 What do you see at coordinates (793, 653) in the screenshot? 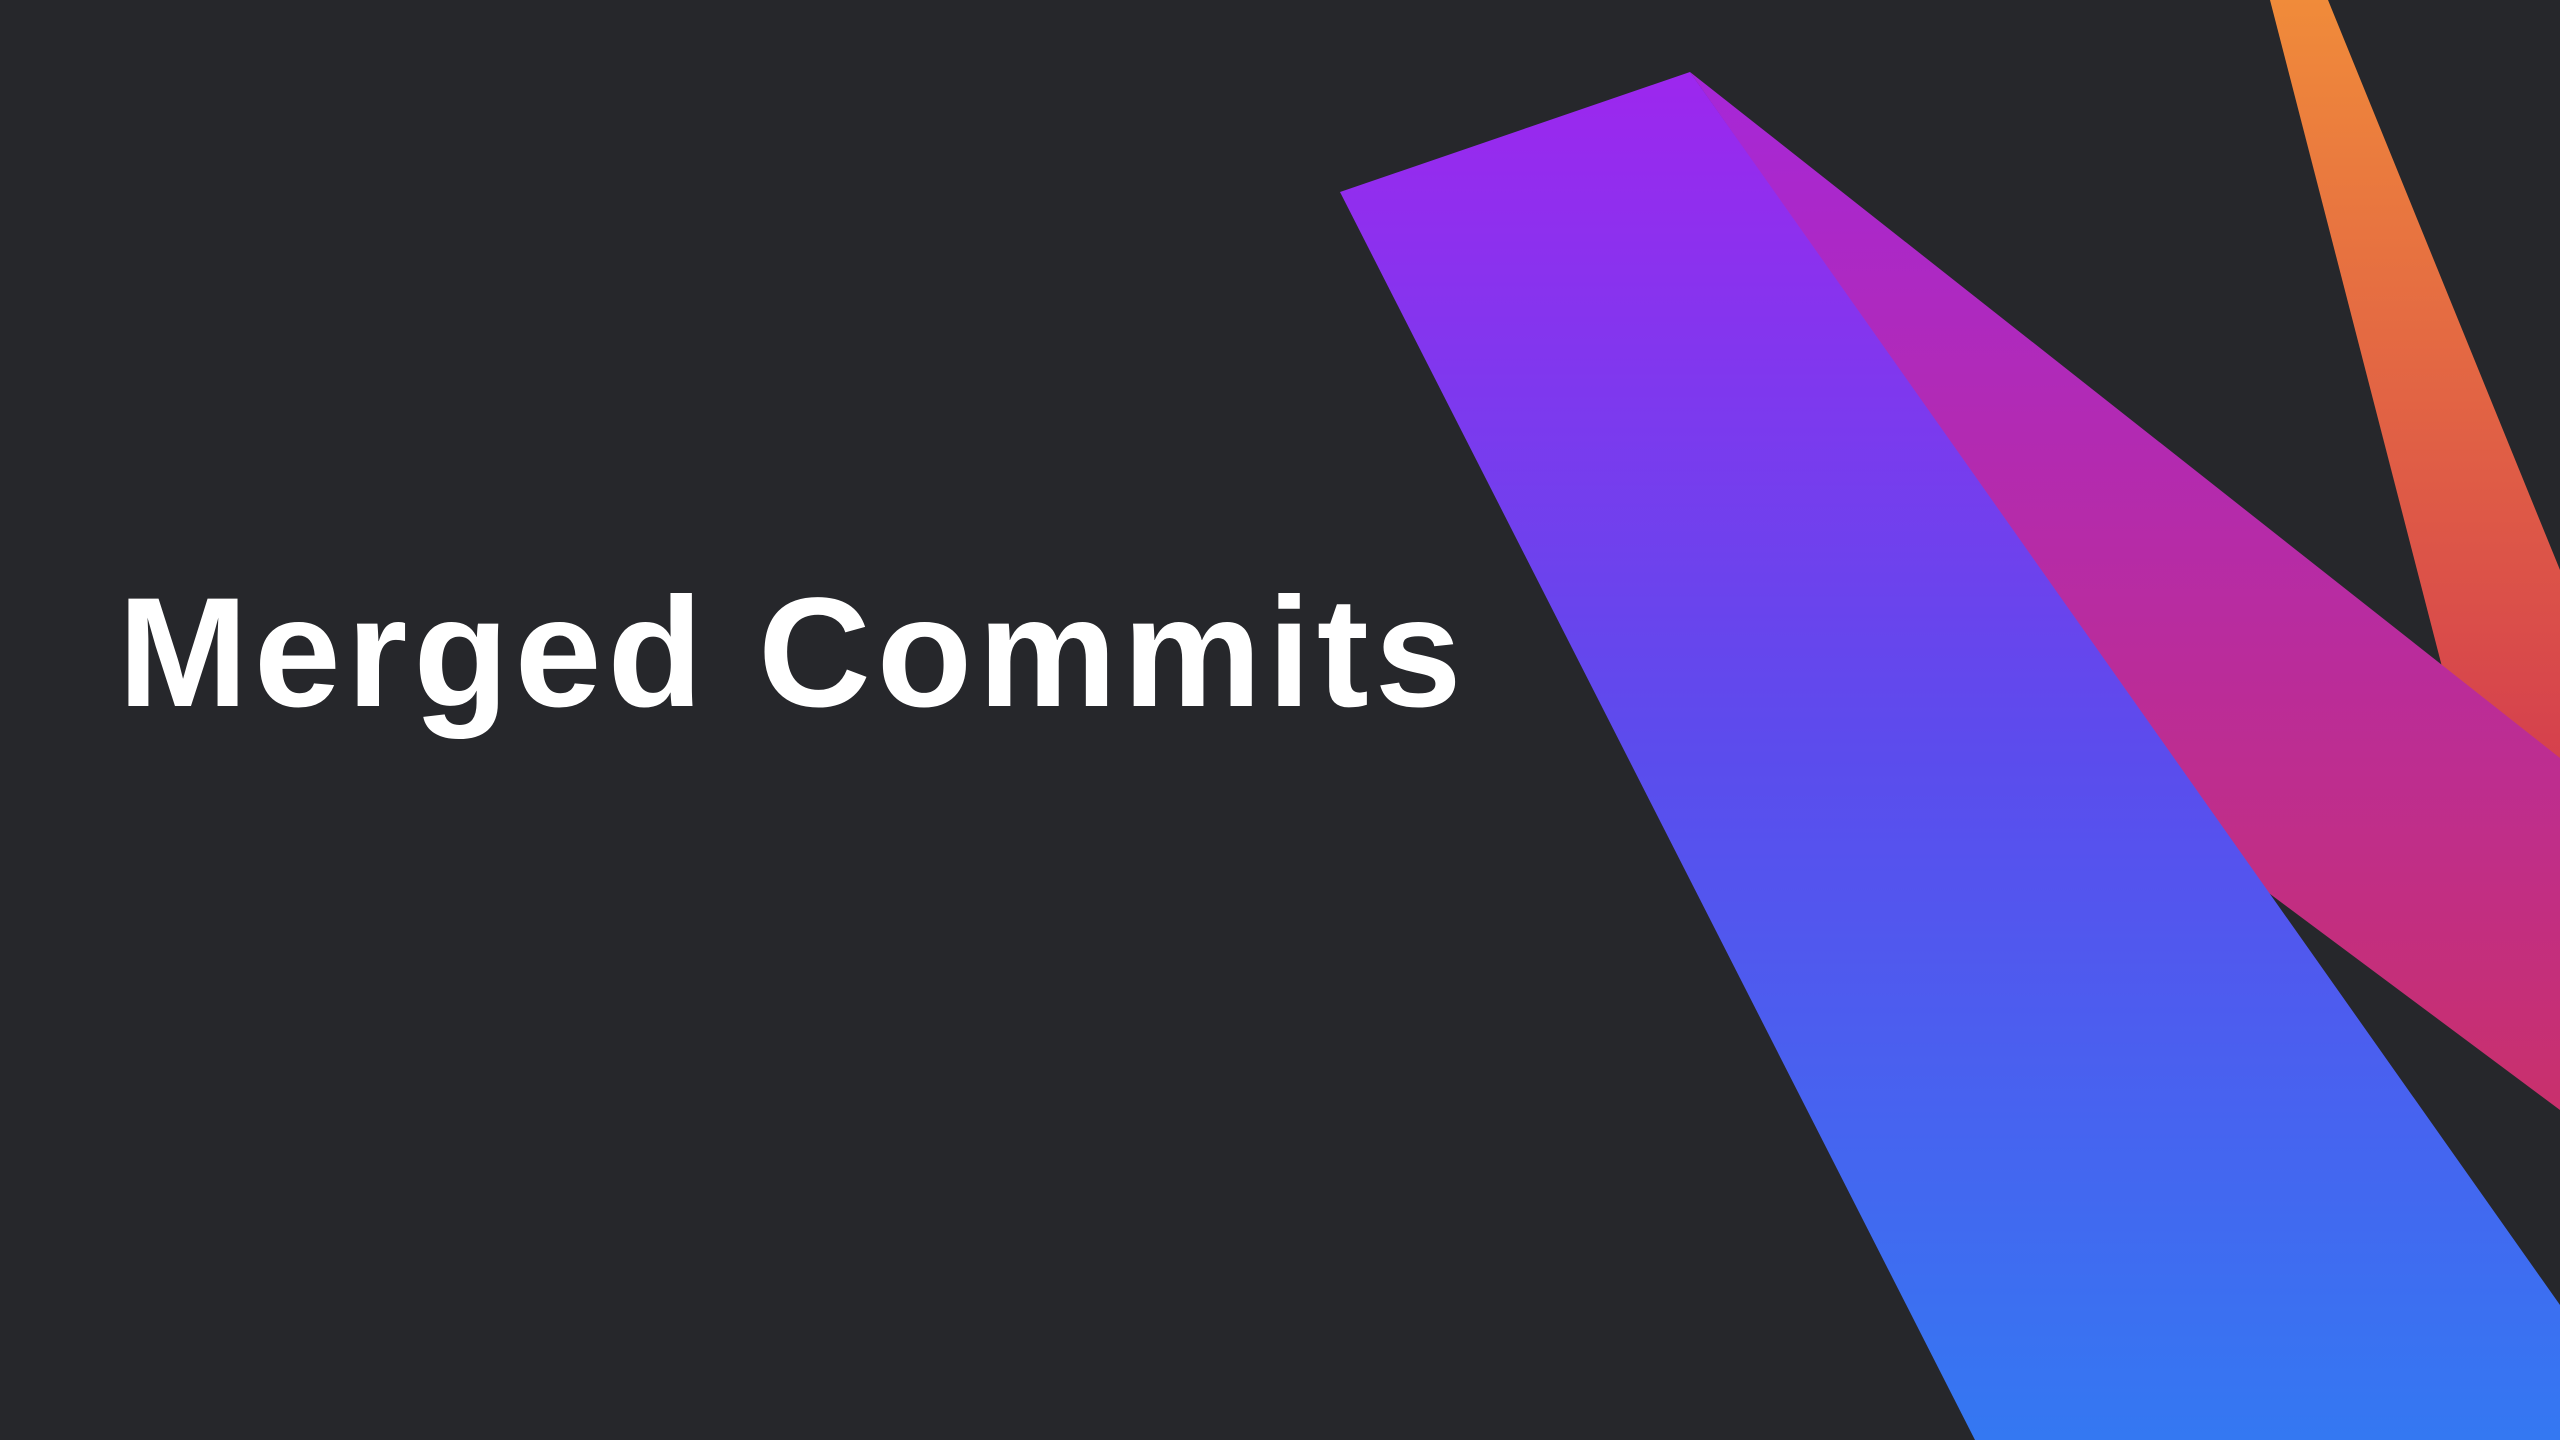
I see `slide-title: Merged Commits` at bounding box center [793, 653].